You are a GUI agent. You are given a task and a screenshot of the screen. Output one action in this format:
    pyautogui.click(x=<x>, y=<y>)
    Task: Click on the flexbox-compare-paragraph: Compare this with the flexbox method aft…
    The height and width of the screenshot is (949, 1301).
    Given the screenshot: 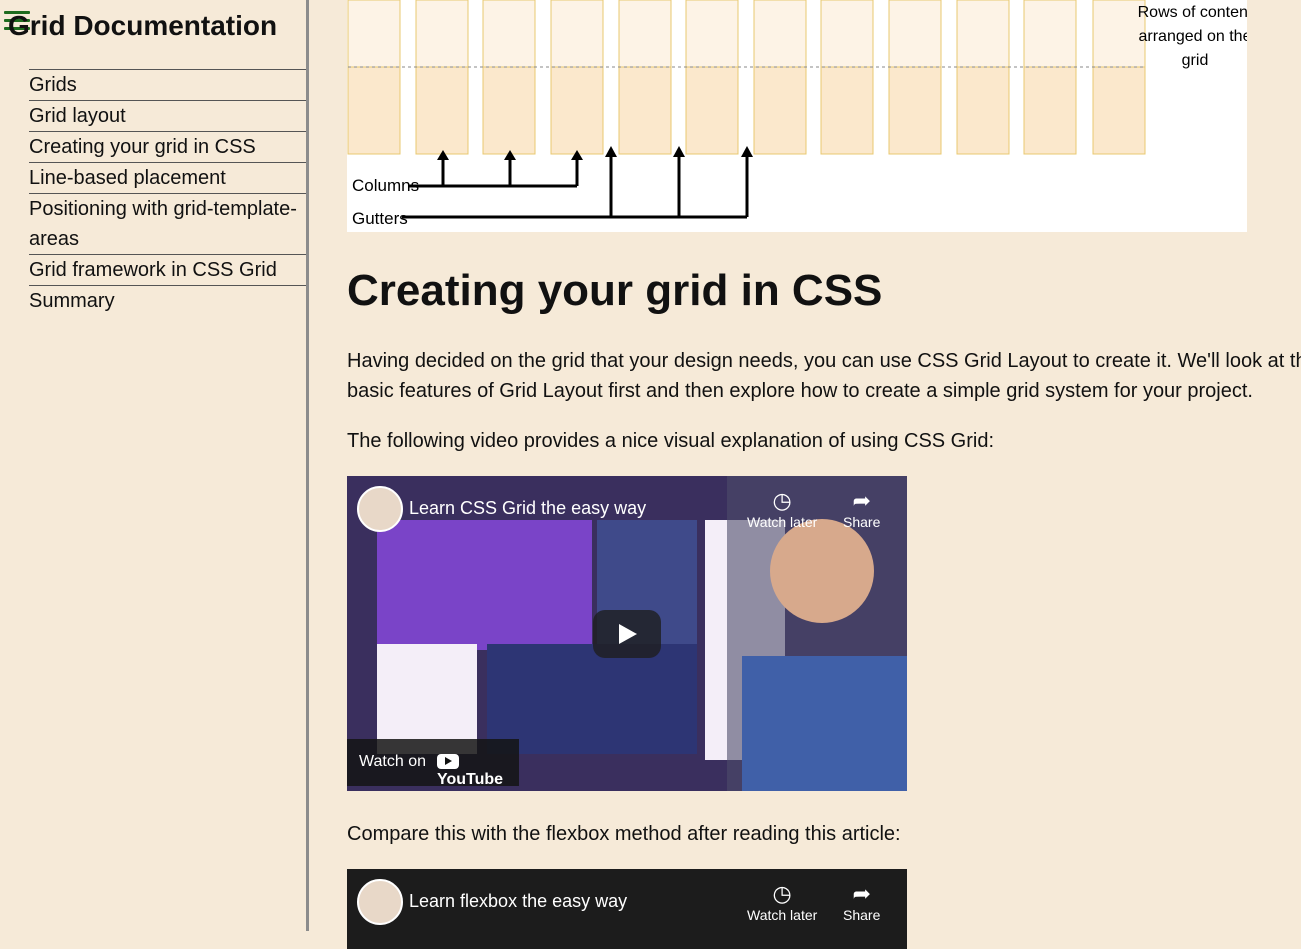 What is the action you would take?
    pyautogui.click(x=624, y=834)
    